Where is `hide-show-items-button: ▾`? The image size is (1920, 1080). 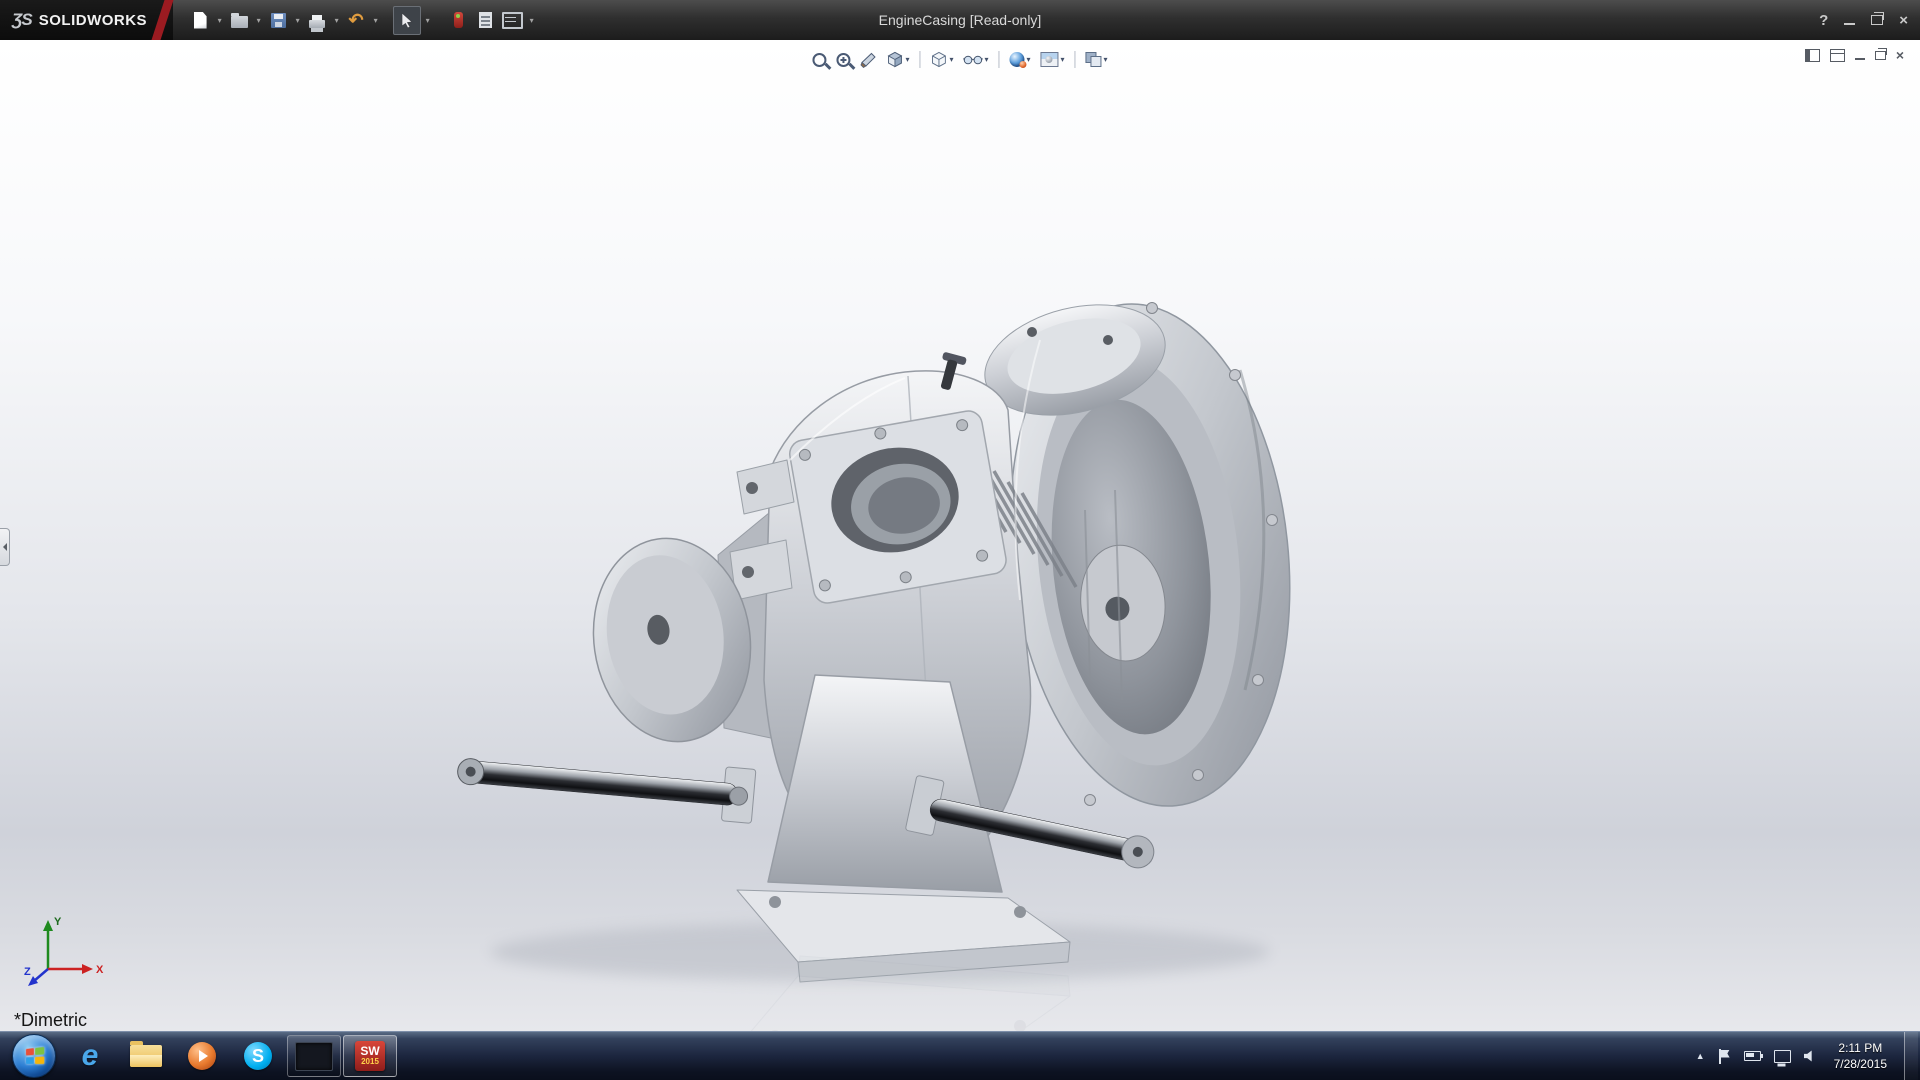
hide-show-items-button: ▾ is located at coordinates (975, 59).